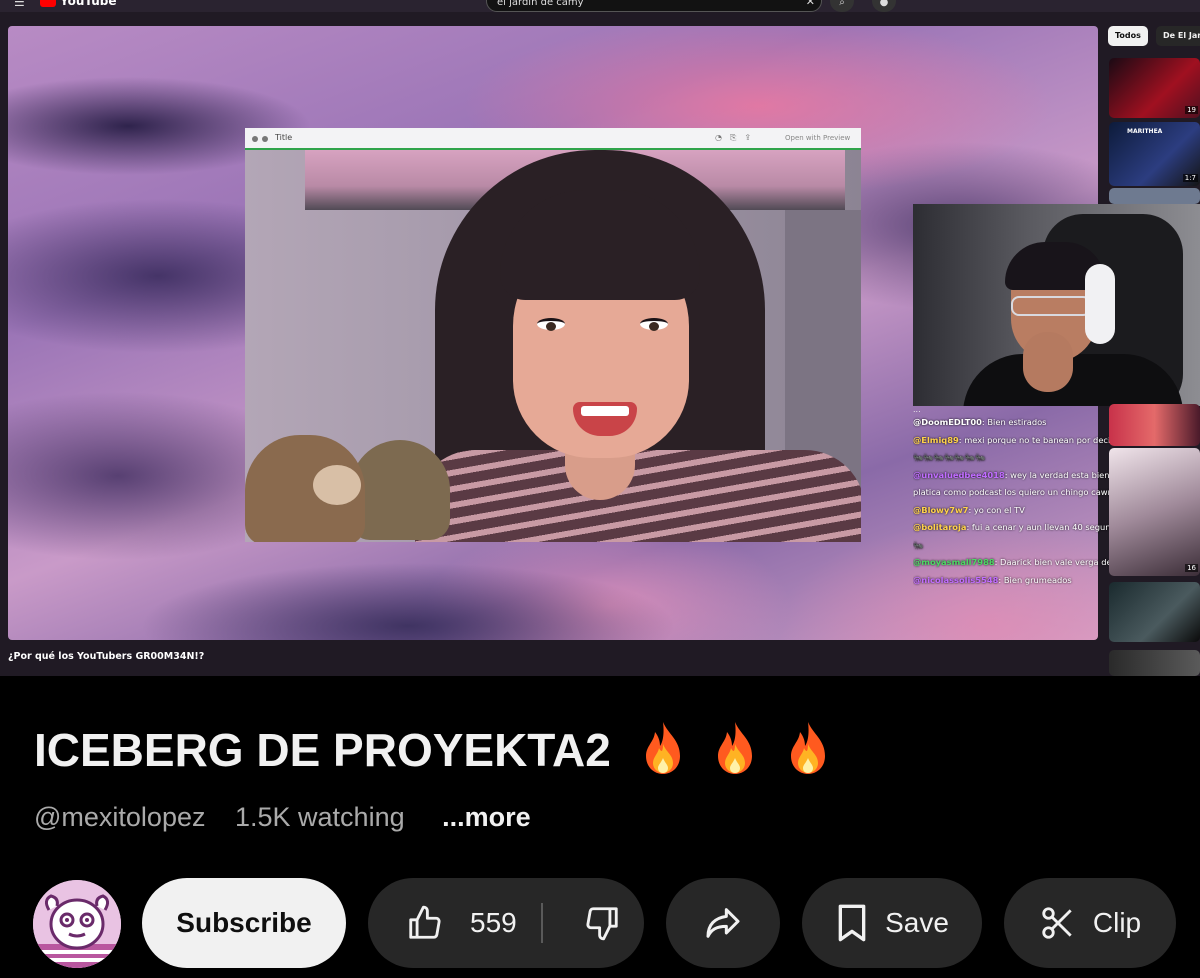  I want to click on save-label: Save, so click(917, 922).